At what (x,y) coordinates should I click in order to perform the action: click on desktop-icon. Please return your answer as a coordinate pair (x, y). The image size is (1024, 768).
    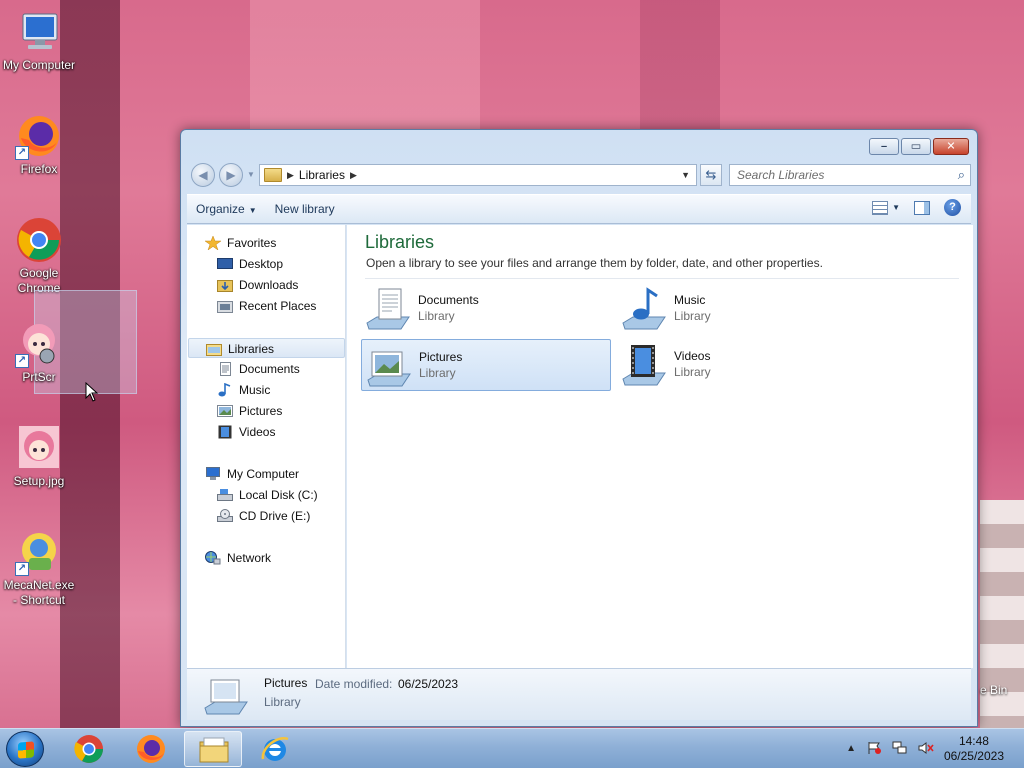
    Looking at the image, I should click on (225, 264).